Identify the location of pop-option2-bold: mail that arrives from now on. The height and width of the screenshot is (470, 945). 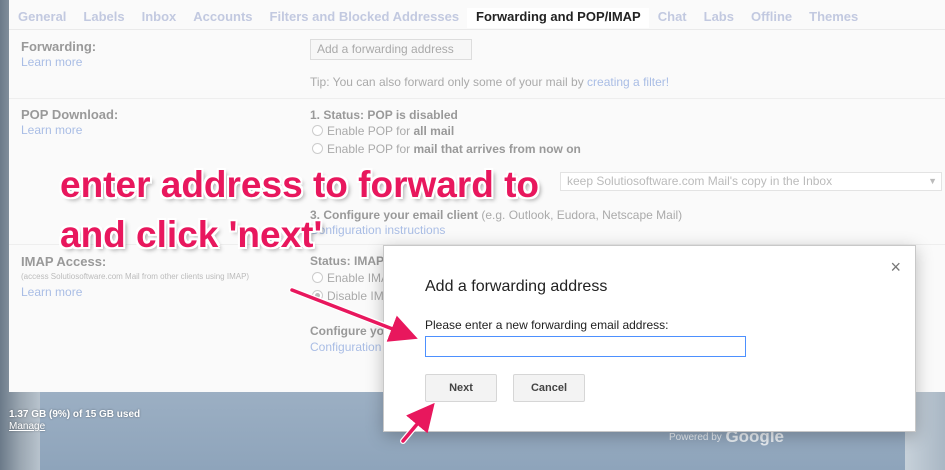
(497, 149).